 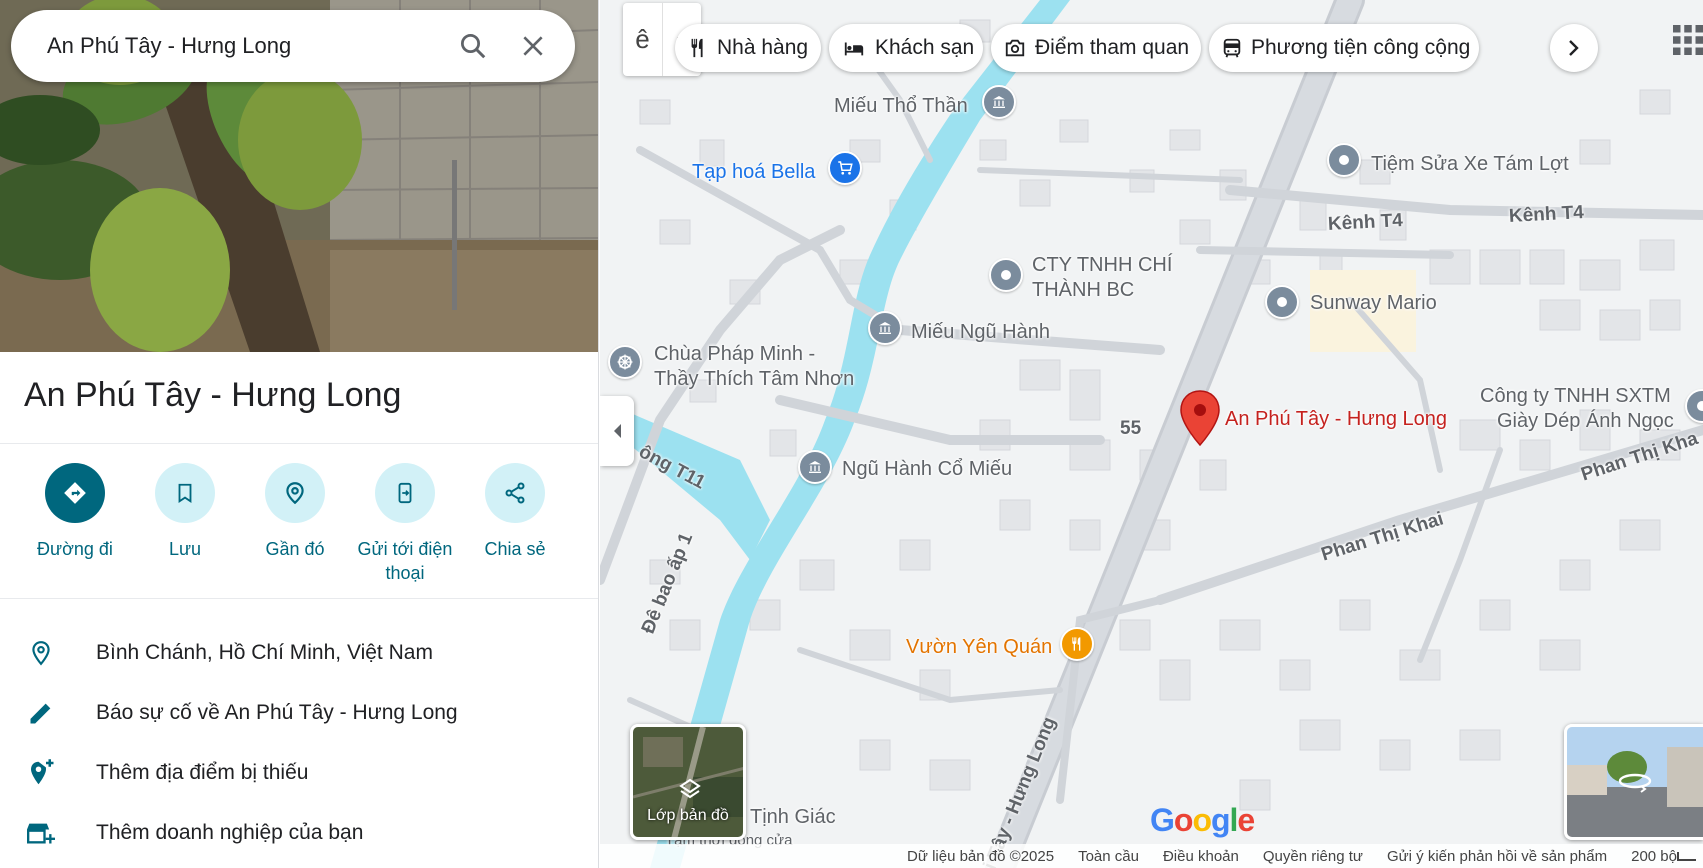 I want to click on bookmark-icon, so click(x=185, y=493).